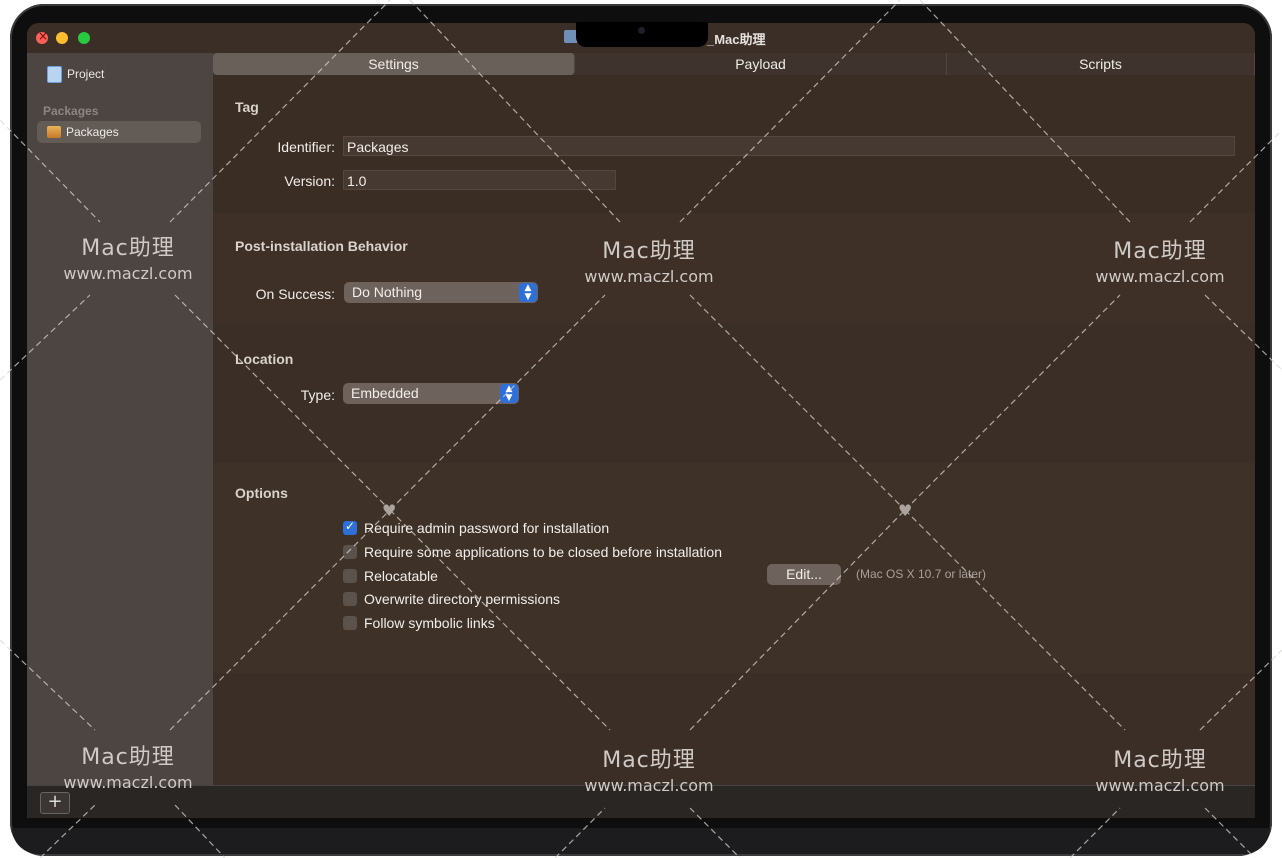  I want to click on close-window-button, so click(42, 36).